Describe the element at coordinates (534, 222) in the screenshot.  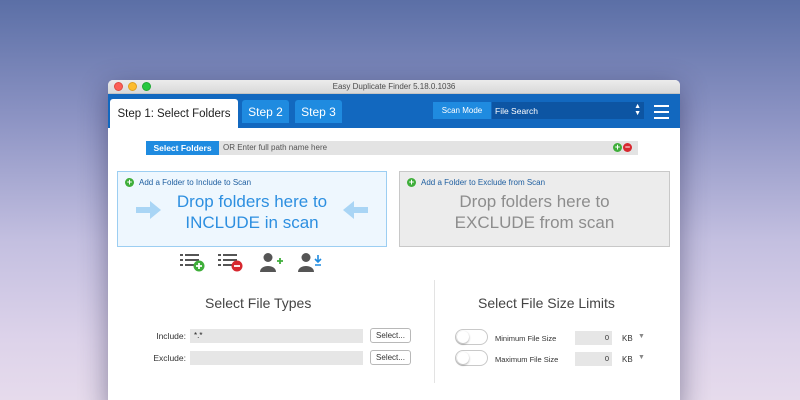
I see `exclude-drop-line-2: EXCLUDE from scan` at that location.